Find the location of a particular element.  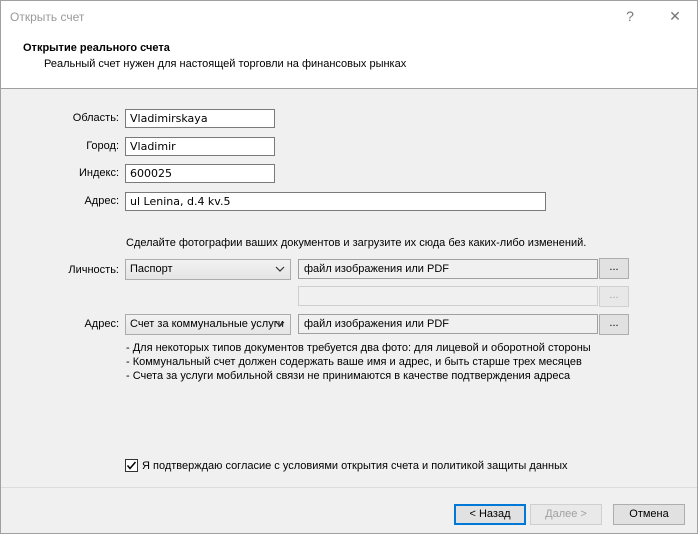

address-doc-label: Адрес: is located at coordinates (101, 324).